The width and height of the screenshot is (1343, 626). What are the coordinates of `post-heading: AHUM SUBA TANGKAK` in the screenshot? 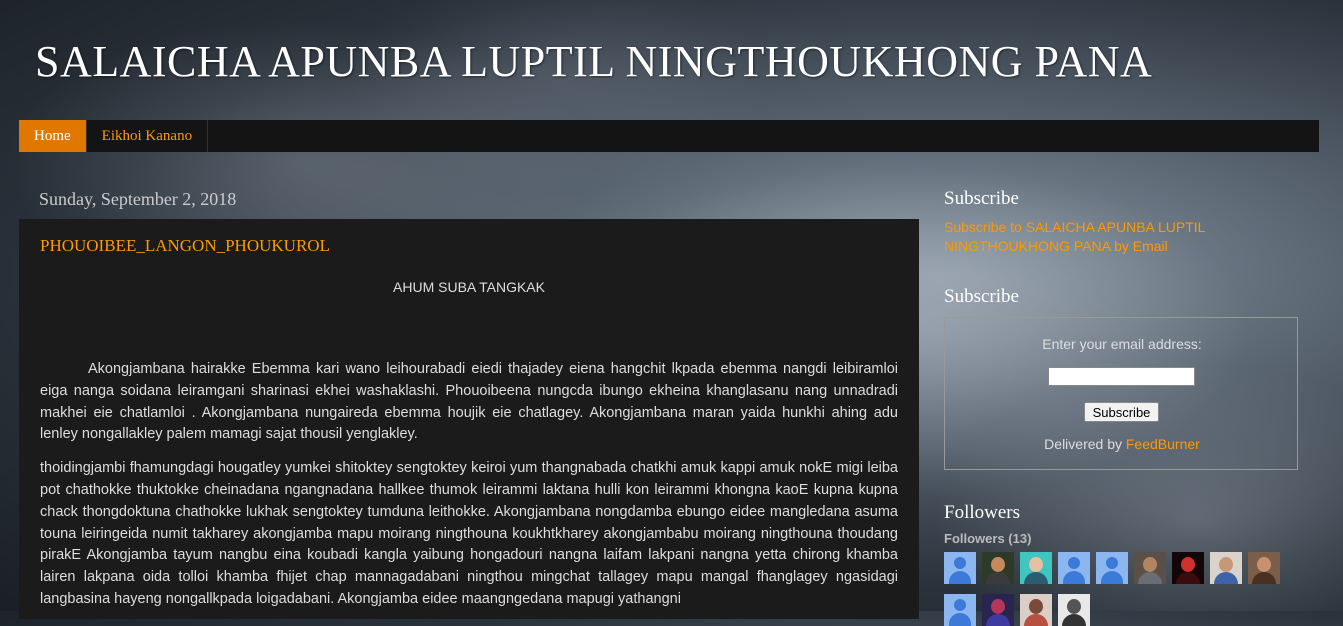 It's located at (469, 287).